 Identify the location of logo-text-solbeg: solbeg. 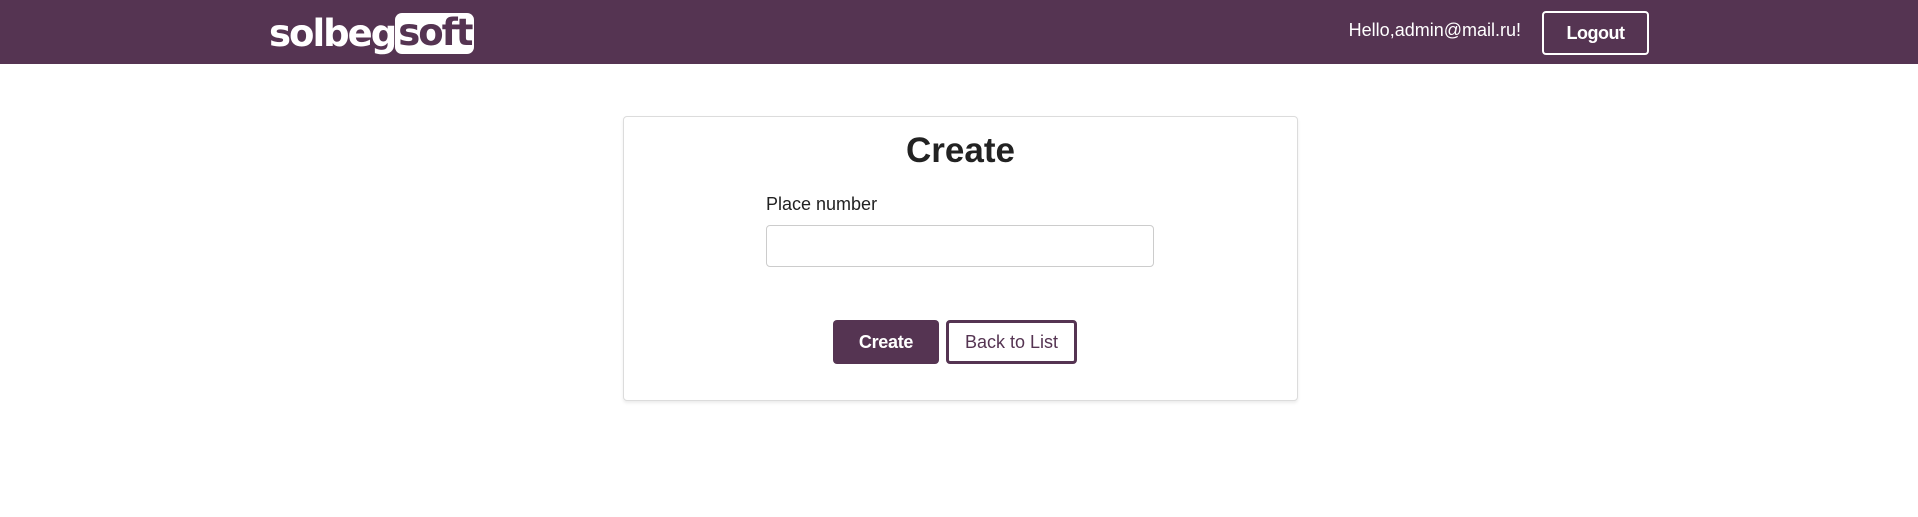
(333, 33).